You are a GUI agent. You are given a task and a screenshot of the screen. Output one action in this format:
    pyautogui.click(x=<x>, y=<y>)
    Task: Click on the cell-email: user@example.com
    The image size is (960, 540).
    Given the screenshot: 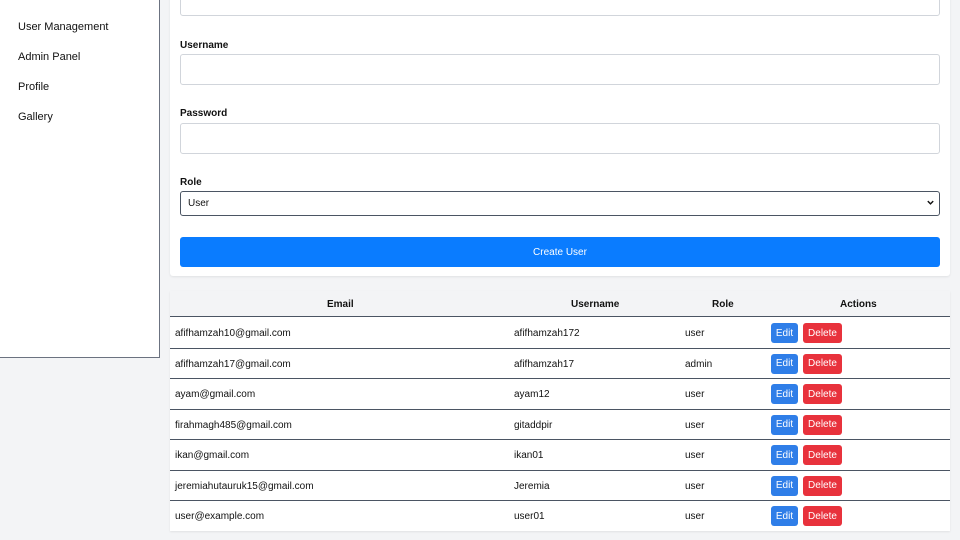 What is the action you would take?
    pyautogui.click(x=220, y=516)
    